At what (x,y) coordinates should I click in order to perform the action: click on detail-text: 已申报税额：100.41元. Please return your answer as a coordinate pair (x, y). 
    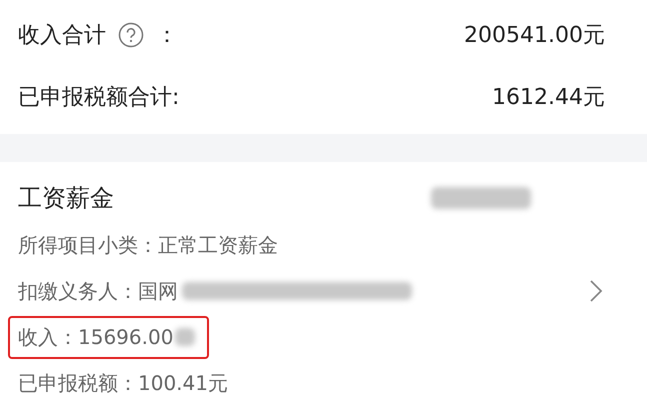
    Looking at the image, I should click on (123, 383).